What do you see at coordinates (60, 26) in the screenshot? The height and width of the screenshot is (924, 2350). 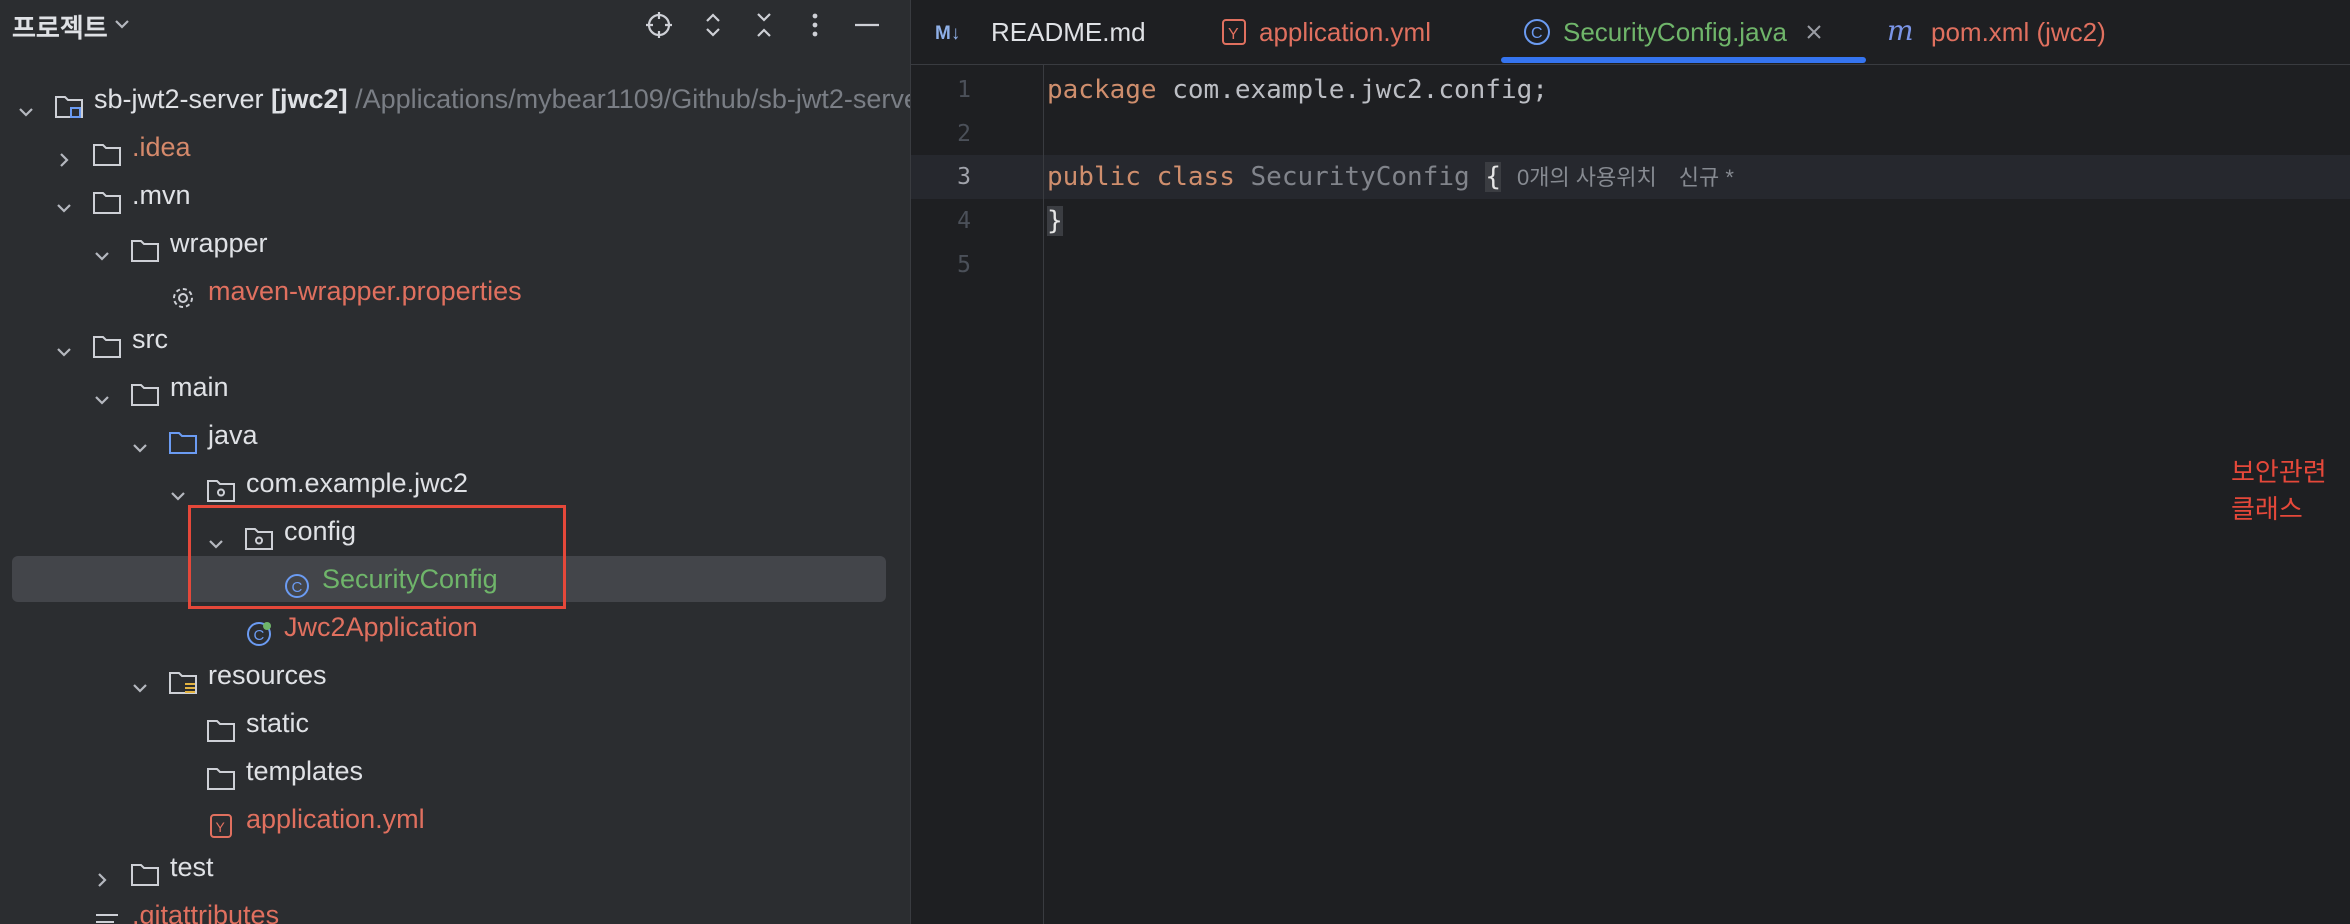 I see `project-panel-title: 프로젝트` at bounding box center [60, 26].